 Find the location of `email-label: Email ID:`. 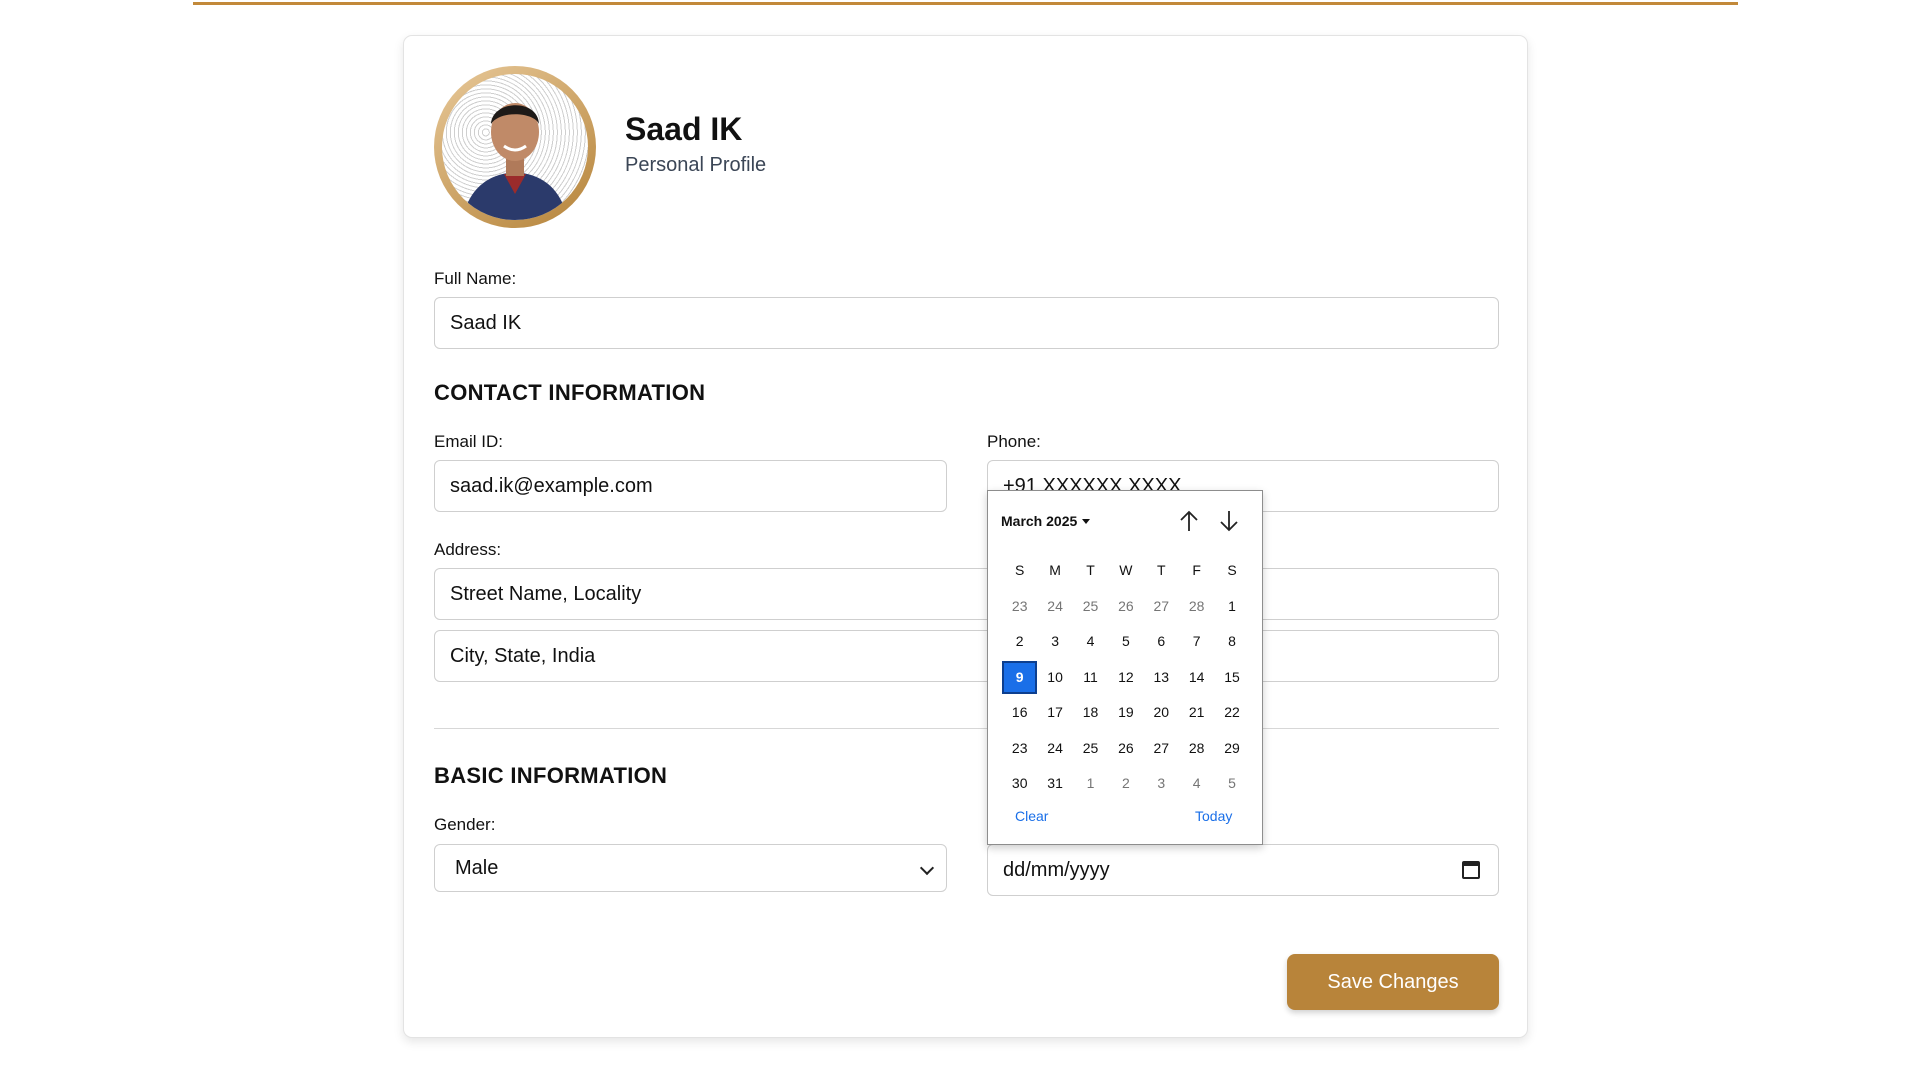

email-label: Email ID: is located at coordinates (468, 441).